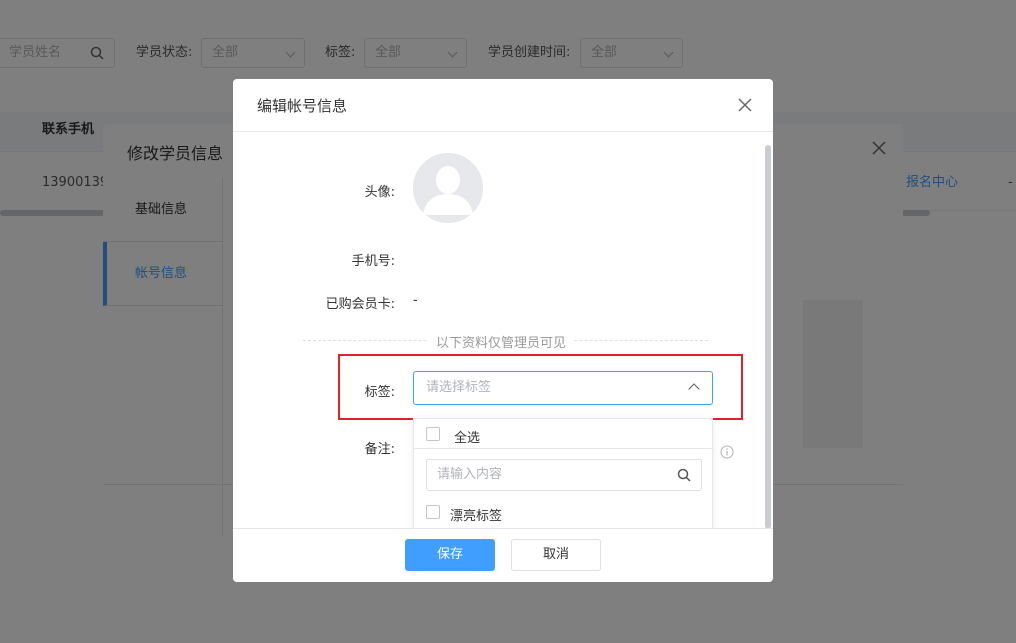 The width and height of the screenshot is (1016, 643). Describe the element at coordinates (501, 341) in the screenshot. I see `admin-only-divider-text: 以下资料仅管理员可见` at that location.